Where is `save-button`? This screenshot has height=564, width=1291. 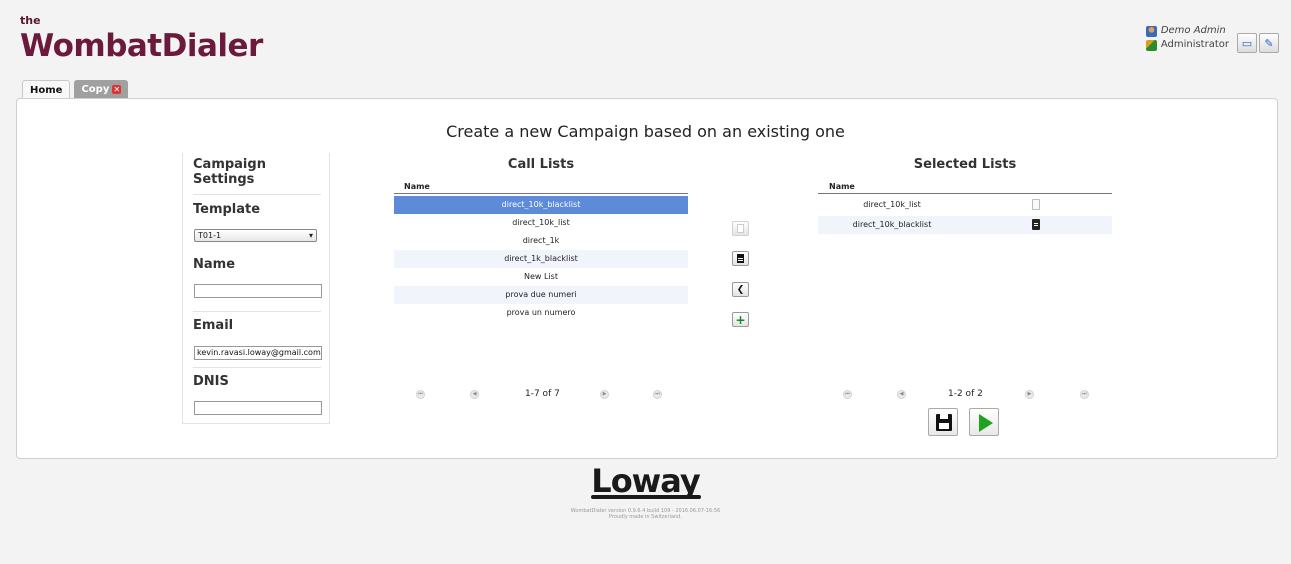
save-button is located at coordinates (943, 422).